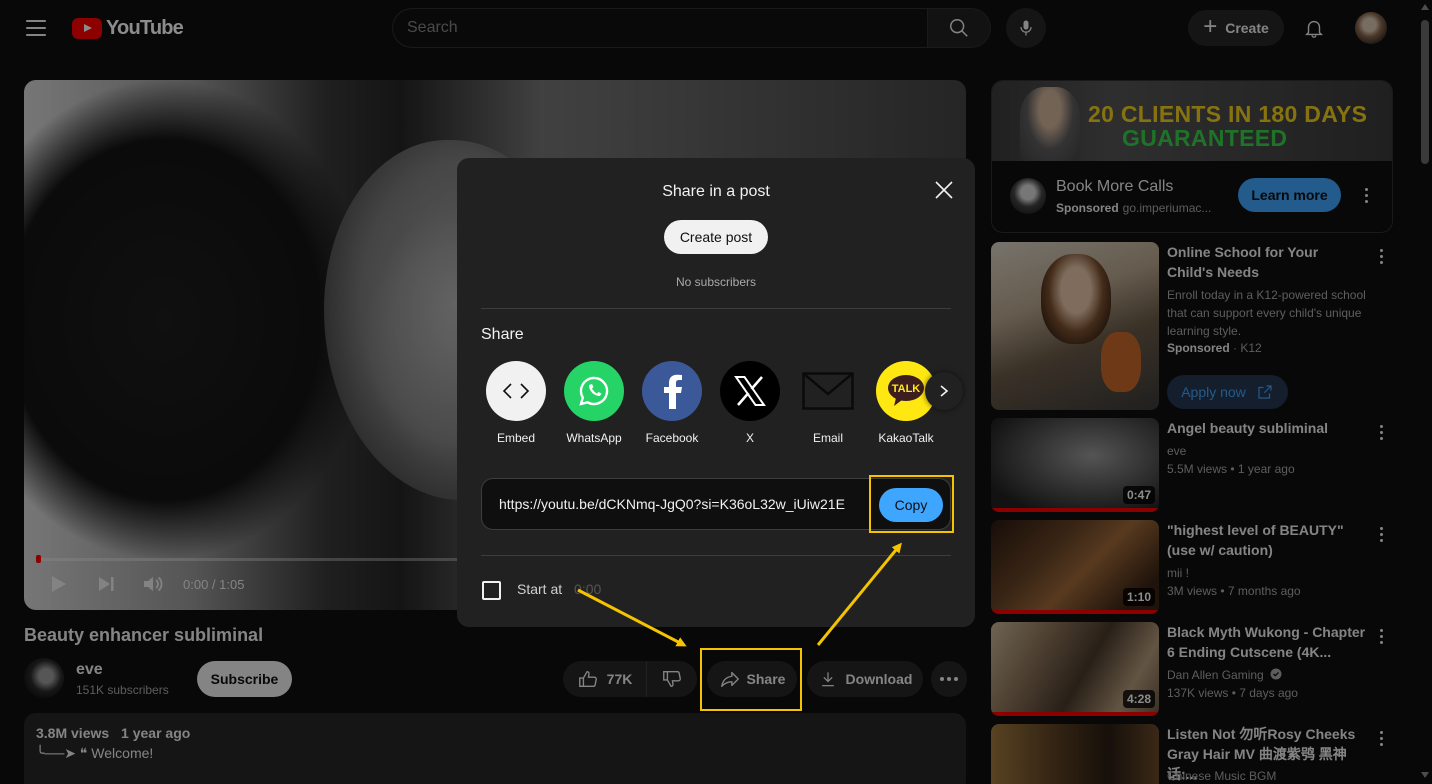 This screenshot has height=784, width=1432. Describe the element at coordinates (827, 438) in the screenshot. I see `share-target-label: Email` at that location.